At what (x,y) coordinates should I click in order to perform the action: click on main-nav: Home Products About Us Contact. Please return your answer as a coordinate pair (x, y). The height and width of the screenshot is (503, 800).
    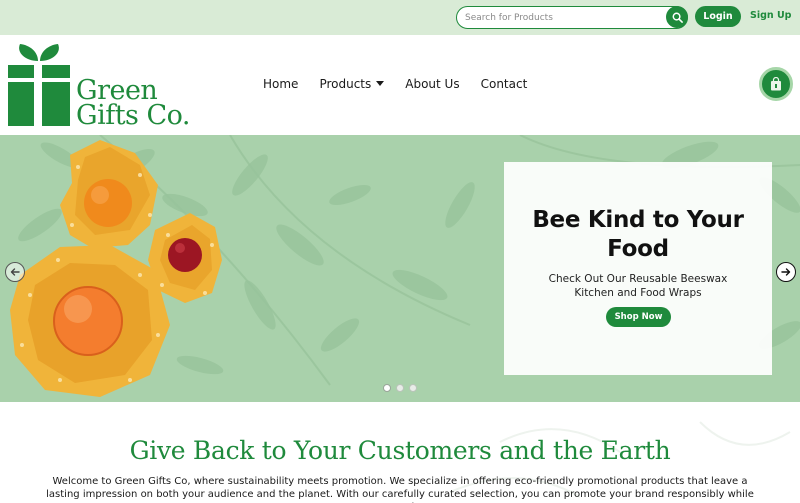
    Looking at the image, I should click on (395, 84).